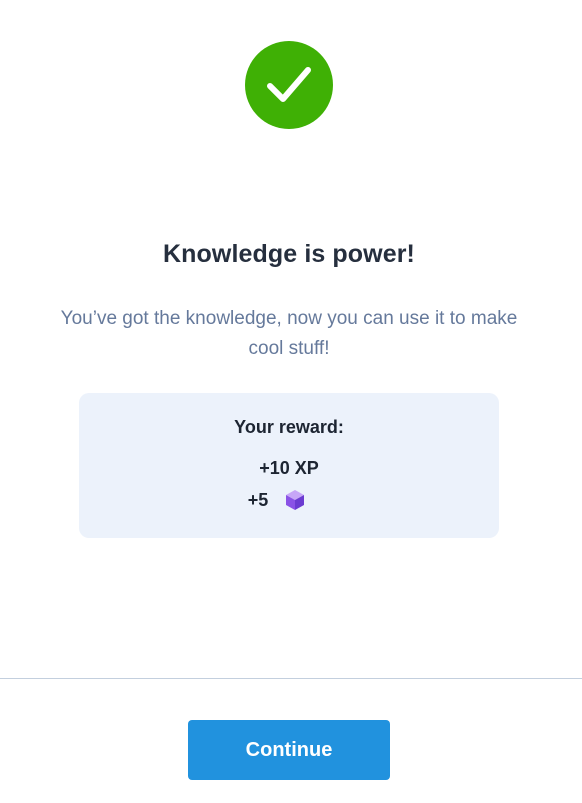 The width and height of the screenshot is (582, 803). I want to click on checkmark-icon, so click(289, 84).